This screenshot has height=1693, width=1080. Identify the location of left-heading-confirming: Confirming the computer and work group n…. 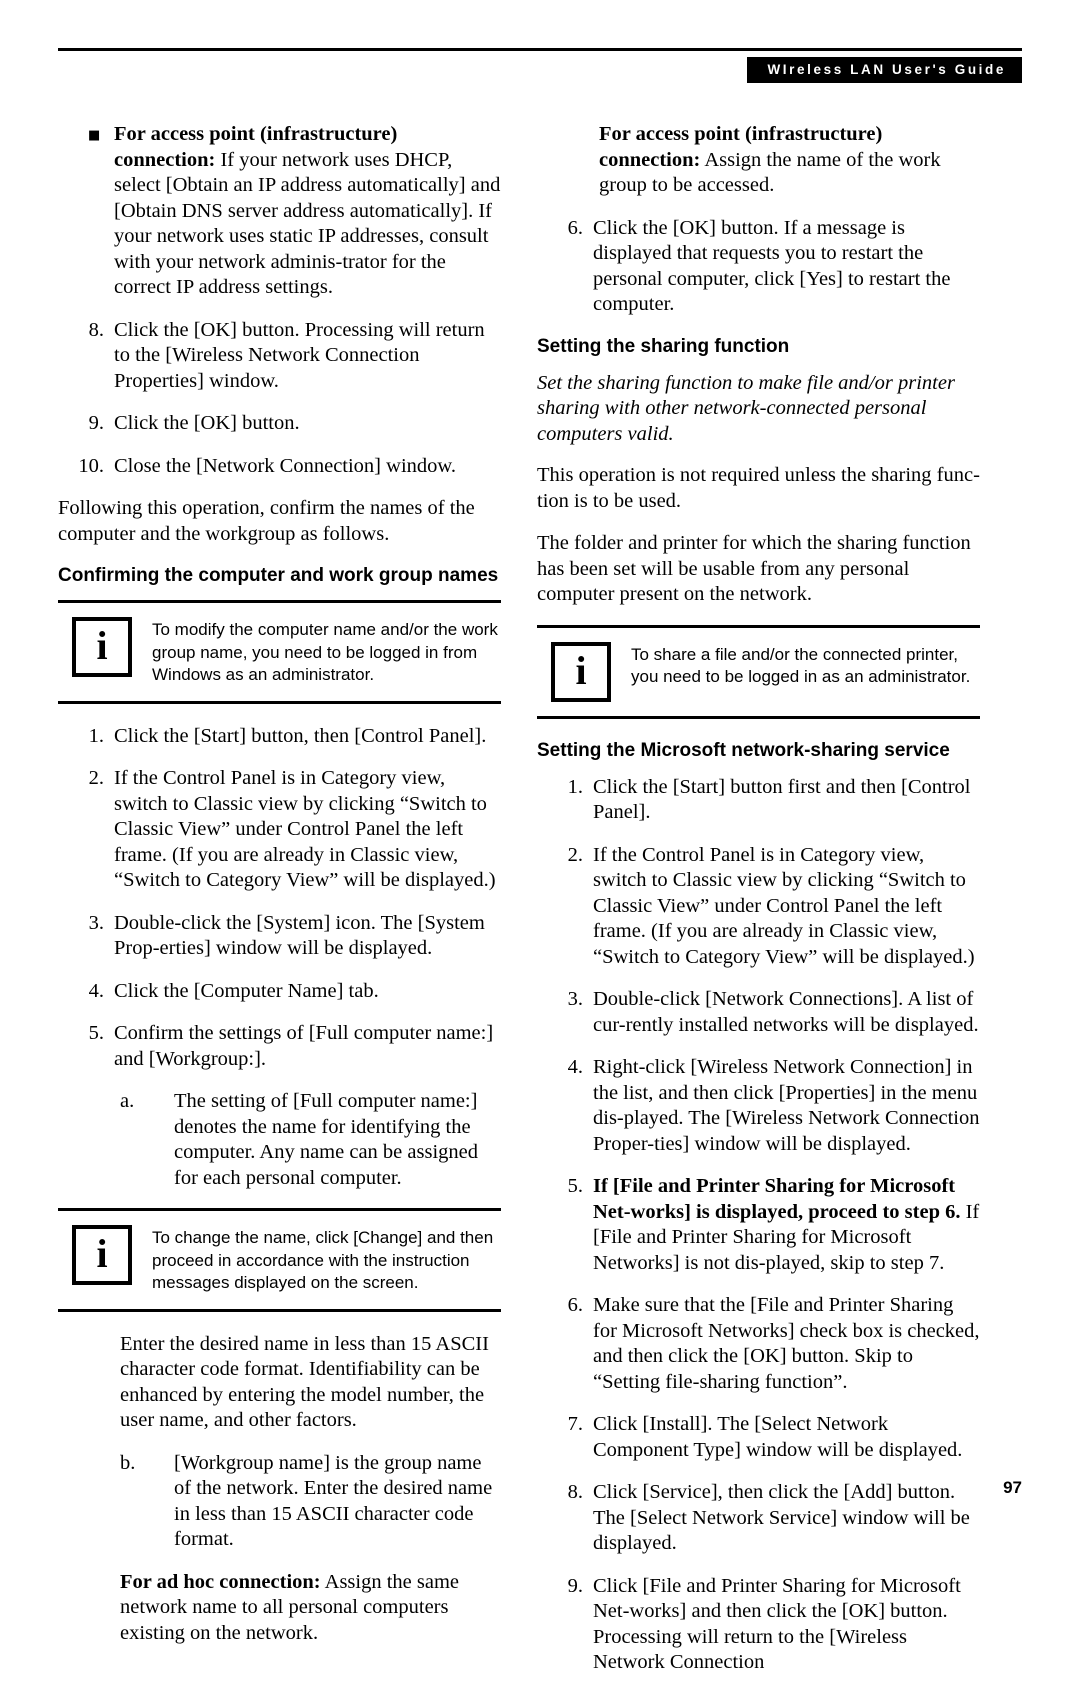
(278, 575).